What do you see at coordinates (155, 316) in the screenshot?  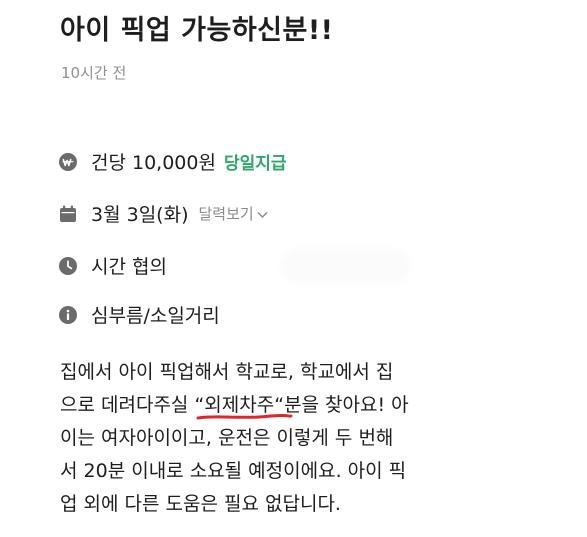 I see `job-category: 심부름/소일거리` at bounding box center [155, 316].